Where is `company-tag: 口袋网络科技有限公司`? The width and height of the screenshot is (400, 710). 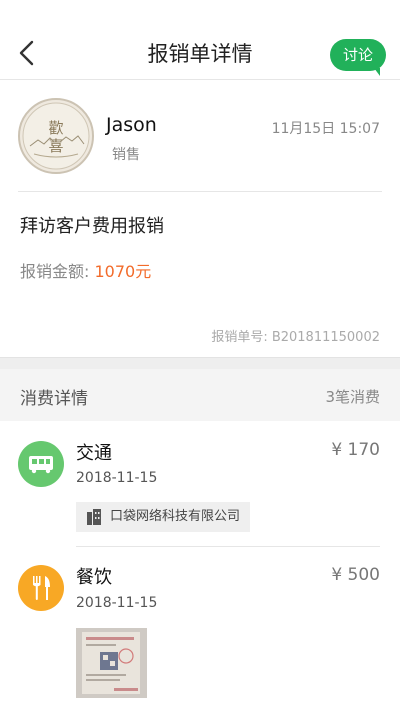 company-tag: 口袋网络科技有限公司 is located at coordinates (163, 517).